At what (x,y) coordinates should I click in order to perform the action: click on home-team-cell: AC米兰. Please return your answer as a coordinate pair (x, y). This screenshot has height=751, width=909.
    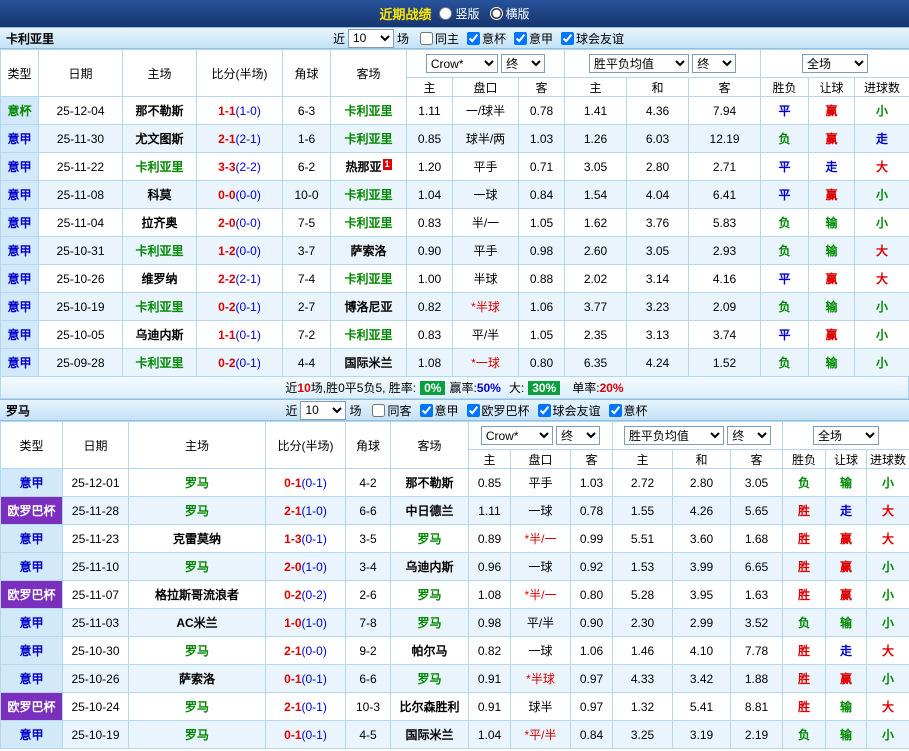
    Looking at the image, I should click on (197, 622).